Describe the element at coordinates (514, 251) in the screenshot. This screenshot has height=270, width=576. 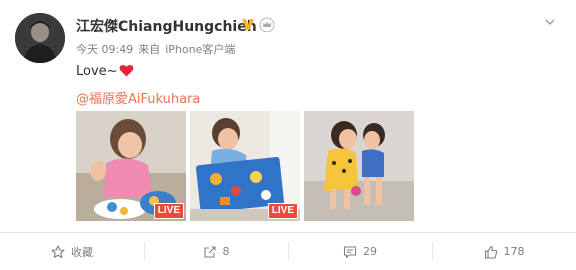
I see `like-count: 178` at that location.